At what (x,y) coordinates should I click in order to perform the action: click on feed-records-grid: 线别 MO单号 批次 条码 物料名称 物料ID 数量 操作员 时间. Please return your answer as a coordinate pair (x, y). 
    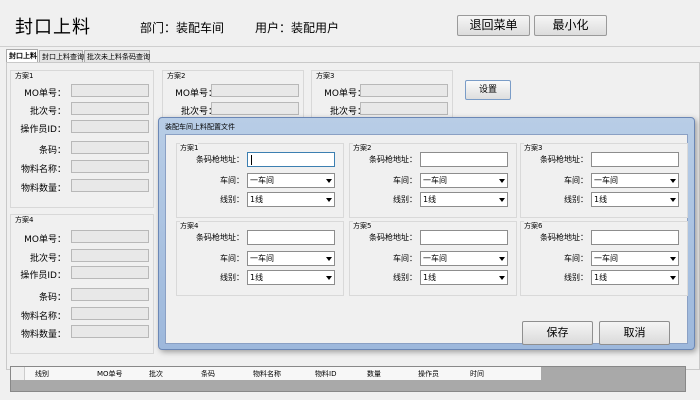
    Looking at the image, I should click on (348, 379).